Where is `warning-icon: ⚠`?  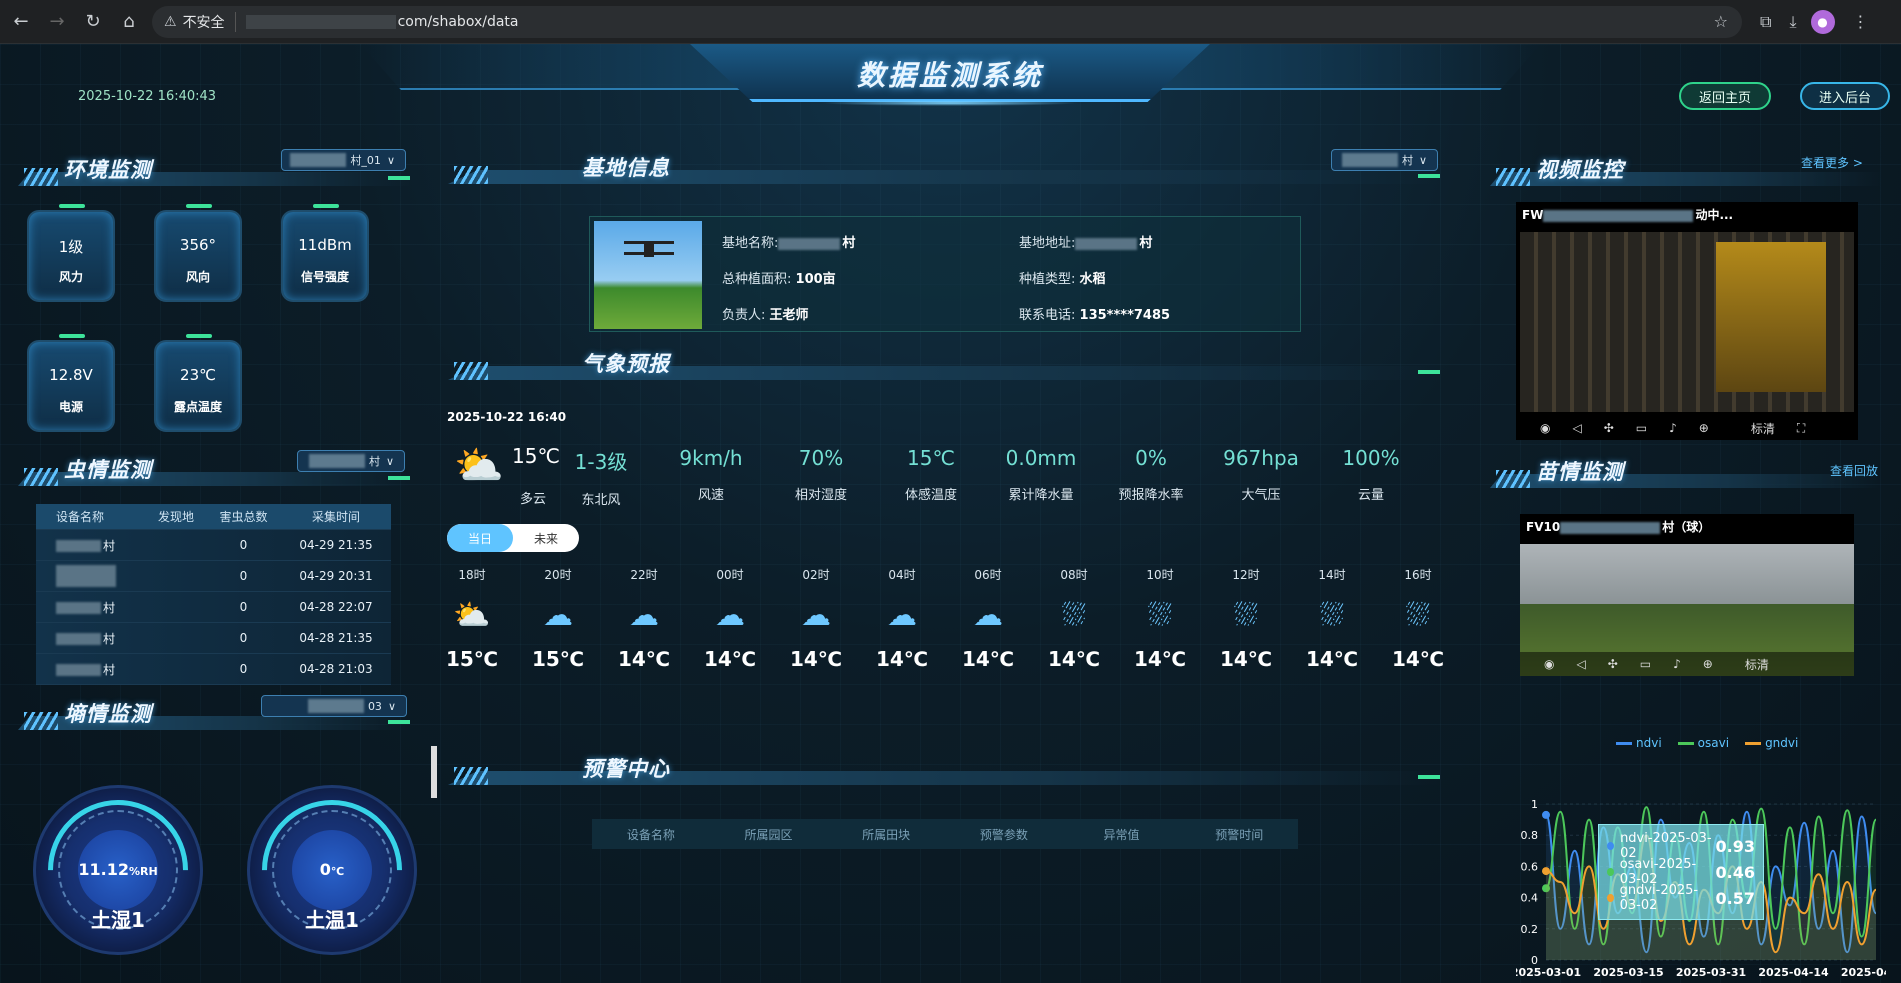 warning-icon: ⚠ is located at coordinates (170, 21).